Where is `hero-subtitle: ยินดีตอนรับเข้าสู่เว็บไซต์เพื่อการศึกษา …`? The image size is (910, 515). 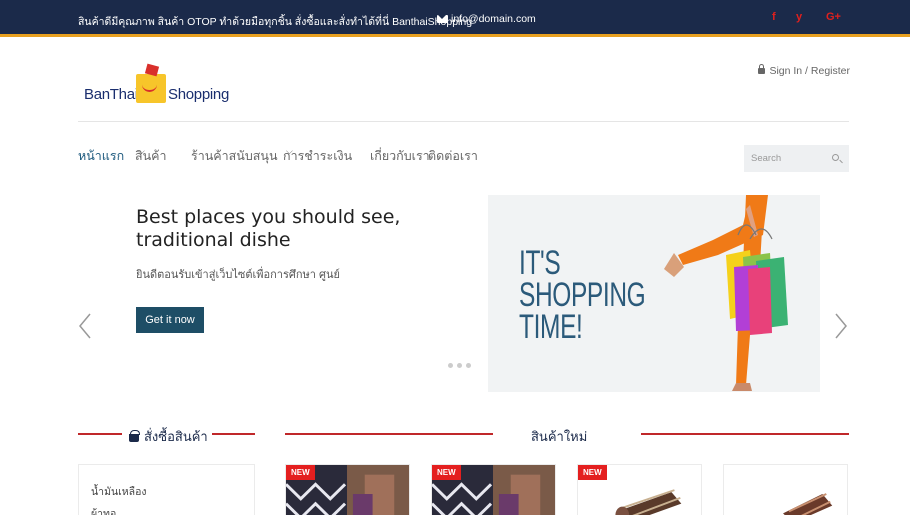
hero-subtitle: ยินดีตอนรับเข้าสู่เว็บไซต์เพื่อการศึกษา … is located at coordinates (238, 275).